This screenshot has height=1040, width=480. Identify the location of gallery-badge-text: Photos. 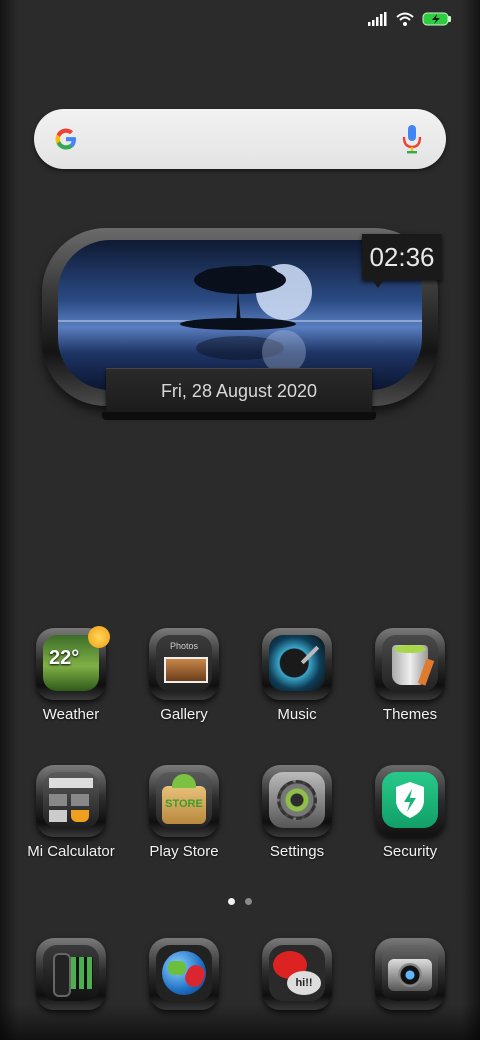
(184, 646).